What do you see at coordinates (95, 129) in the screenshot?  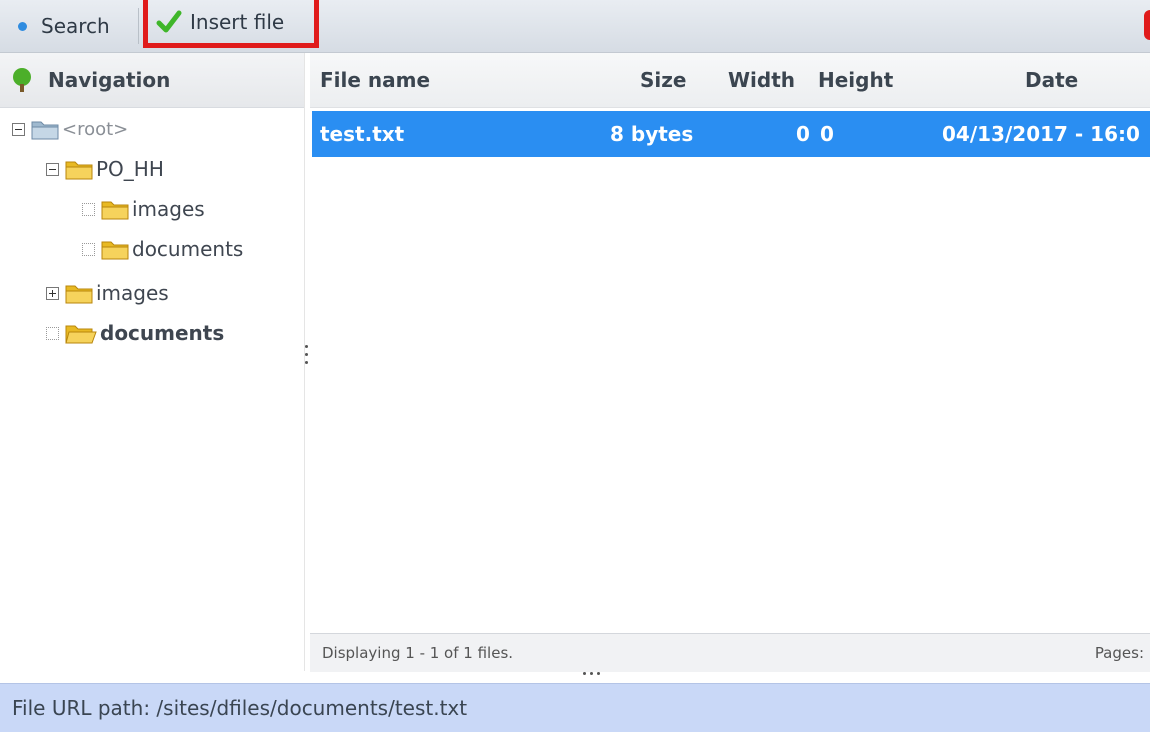 I see `tree-node-label: <root>` at bounding box center [95, 129].